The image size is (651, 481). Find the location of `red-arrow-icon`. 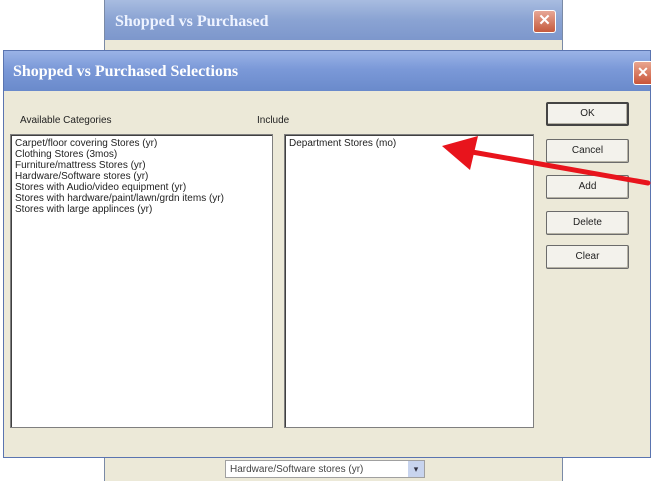

red-arrow-icon is located at coordinates (546, 161).